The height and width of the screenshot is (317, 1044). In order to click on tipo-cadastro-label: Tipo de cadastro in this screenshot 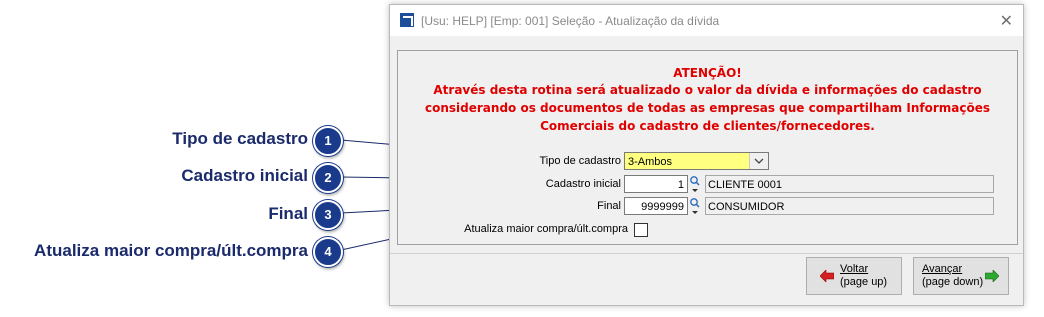, I will do `click(580, 161)`.